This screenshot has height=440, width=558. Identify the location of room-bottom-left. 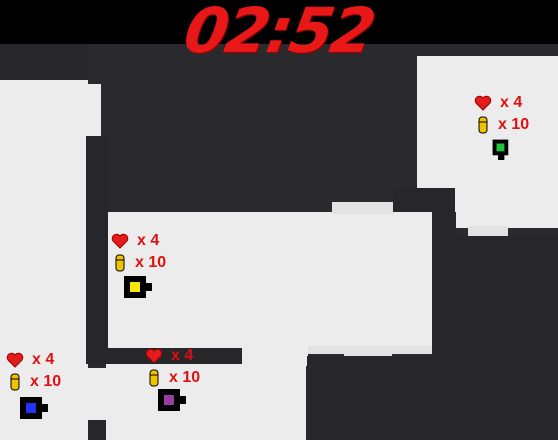
(97, 394).